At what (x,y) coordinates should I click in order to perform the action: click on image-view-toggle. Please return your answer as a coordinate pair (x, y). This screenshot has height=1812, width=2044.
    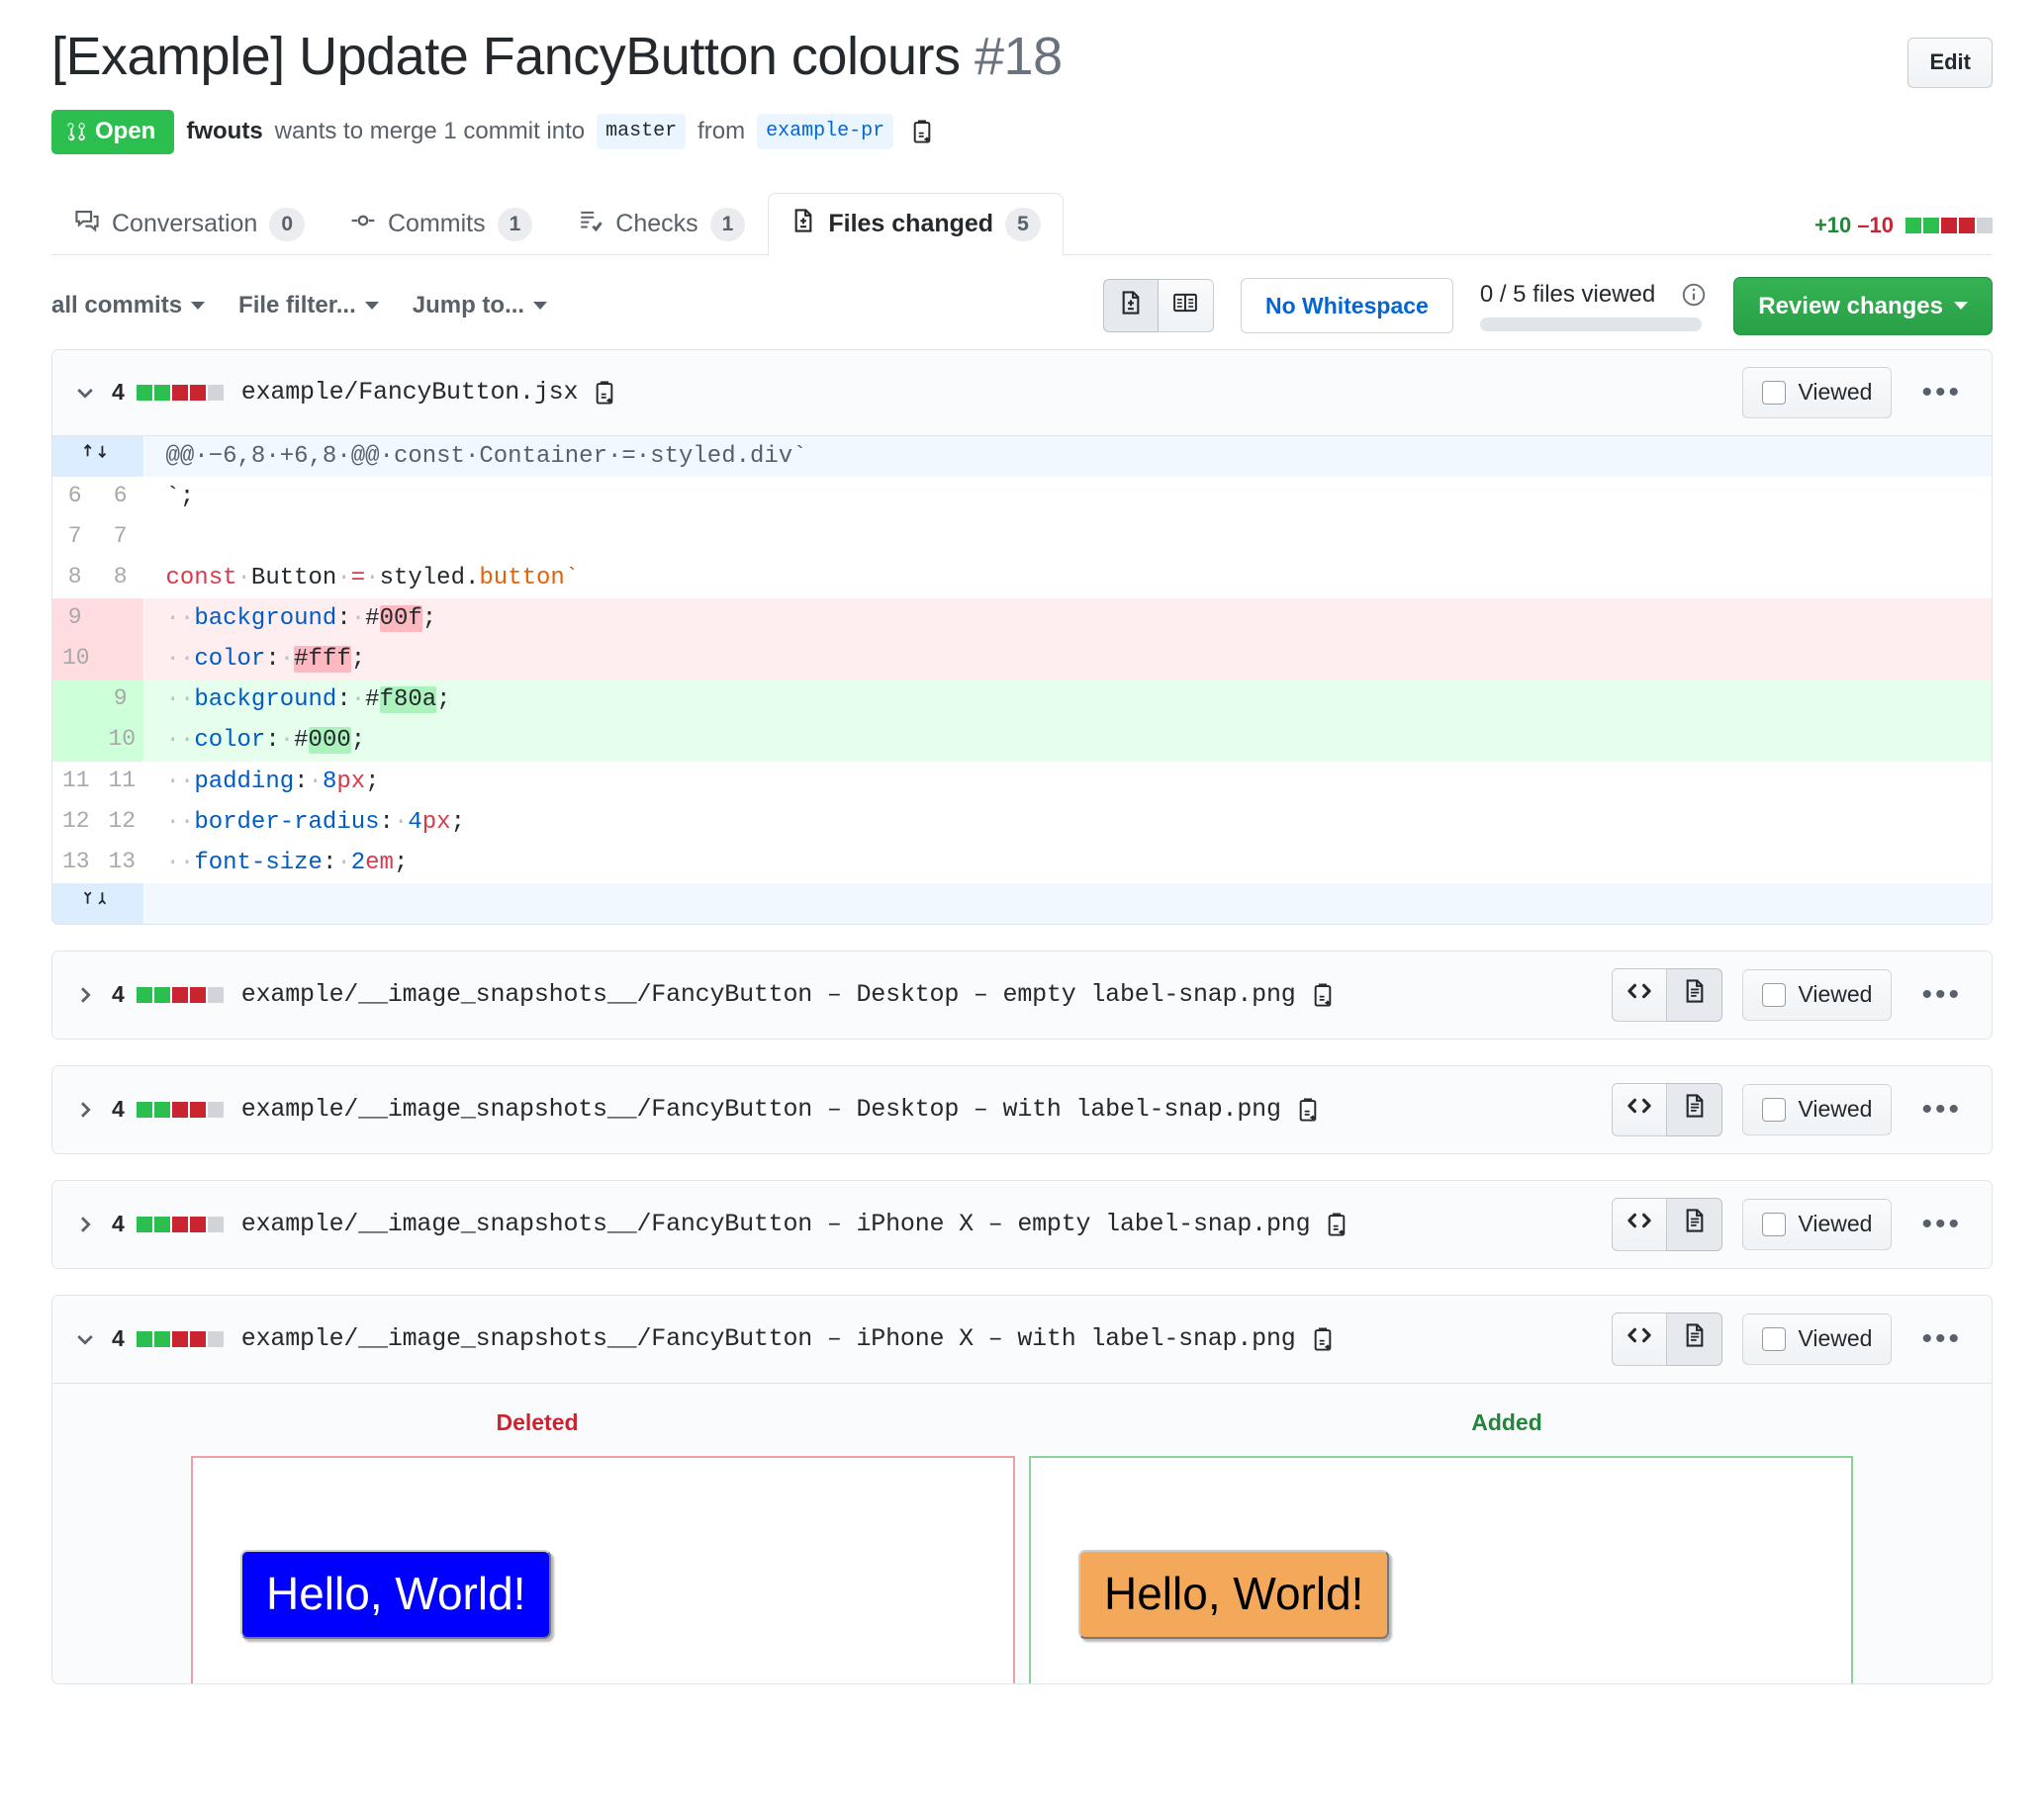
    Looking at the image, I should click on (1667, 1339).